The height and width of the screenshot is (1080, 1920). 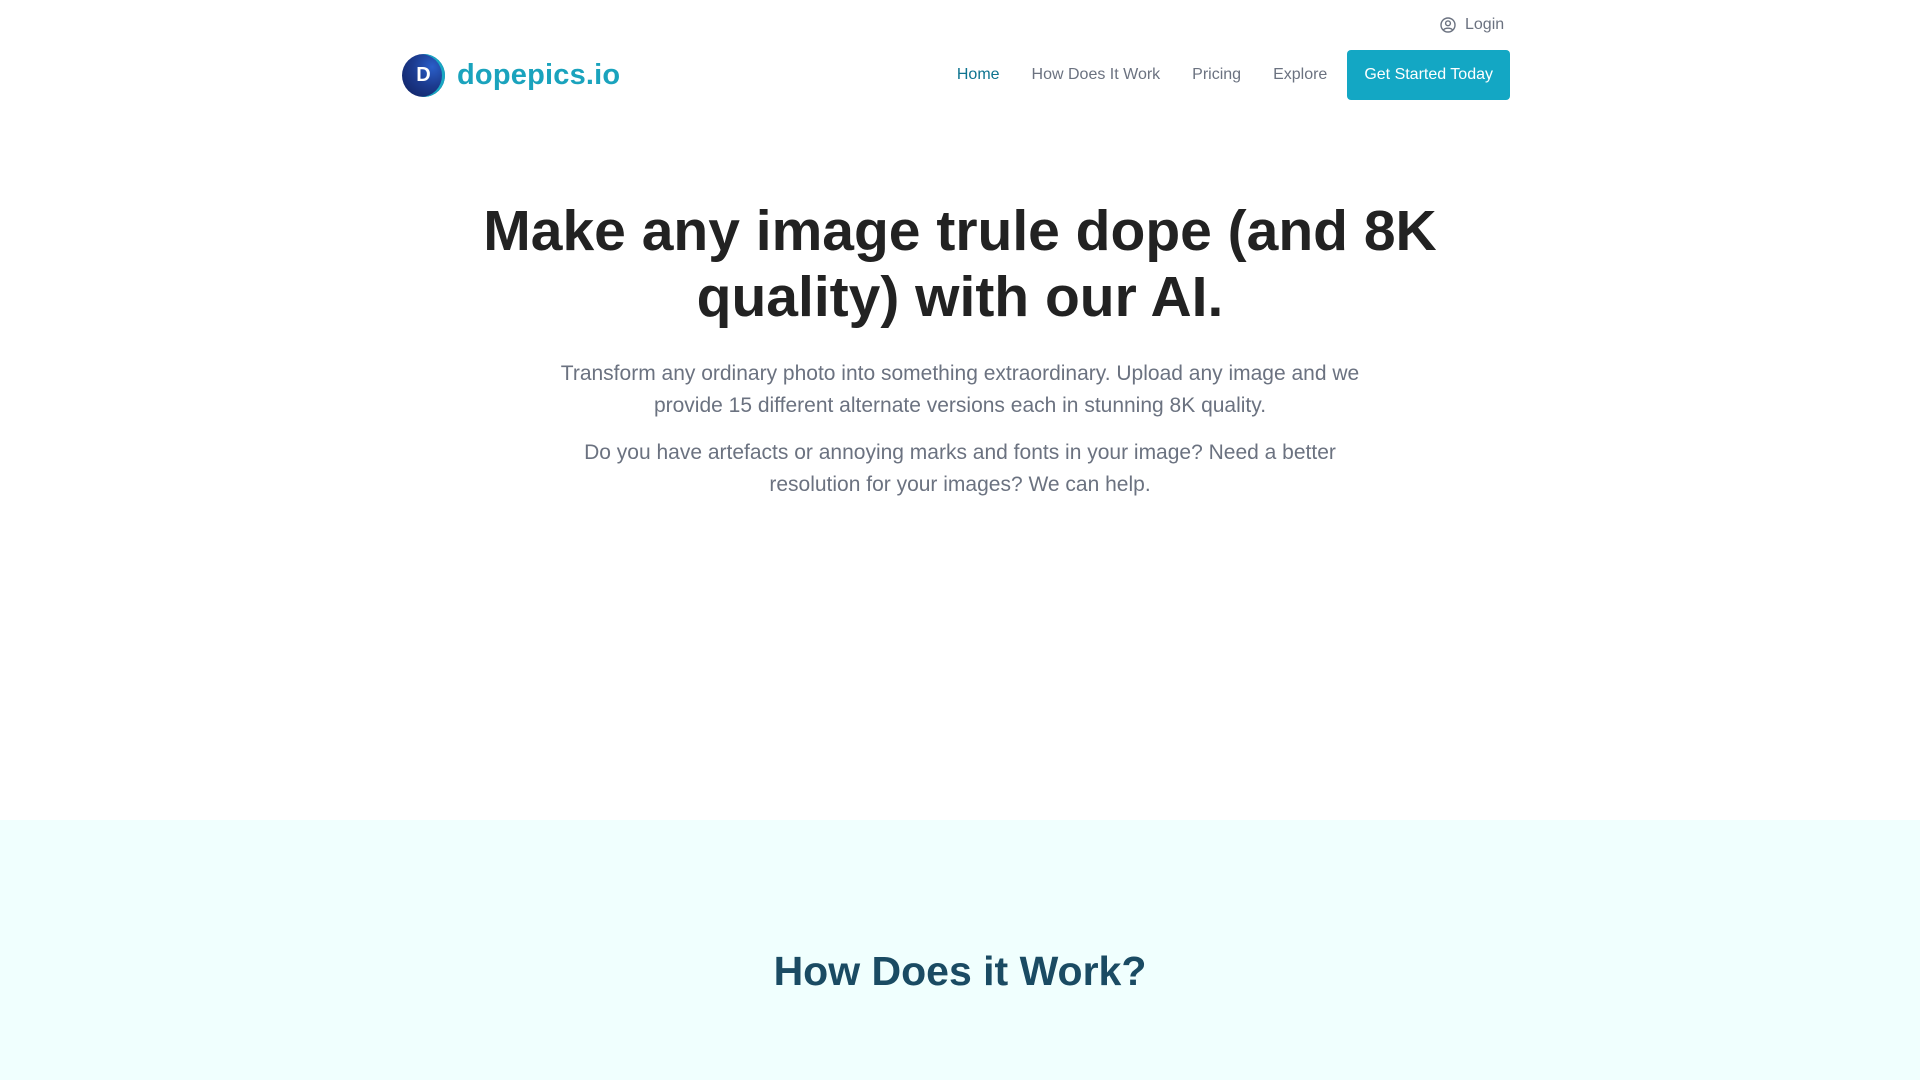 I want to click on brand-logo: D, so click(x=423, y=75).